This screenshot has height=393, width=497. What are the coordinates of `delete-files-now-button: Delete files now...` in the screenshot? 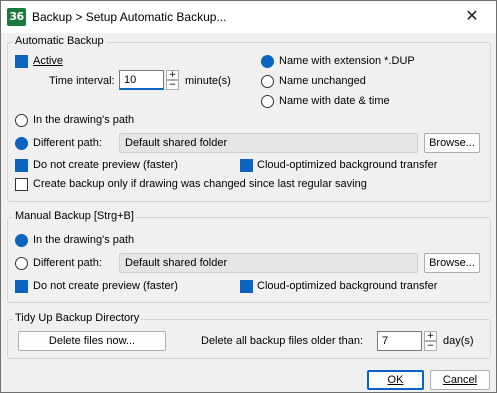 It's located at (92, 341).